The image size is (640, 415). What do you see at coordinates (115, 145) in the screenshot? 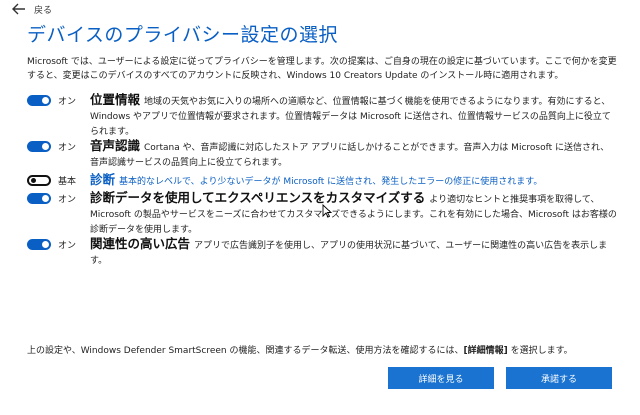
I see `option-title: 音声認識` at bounding box center [115, 145].